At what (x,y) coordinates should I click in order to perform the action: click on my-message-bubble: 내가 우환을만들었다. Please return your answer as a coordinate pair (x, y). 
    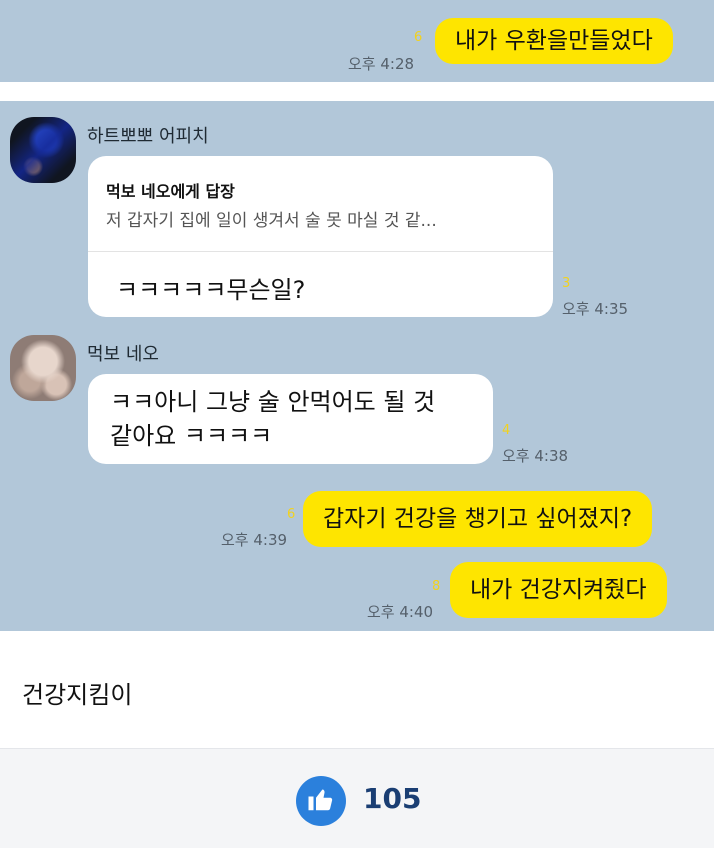
    Looking at the image, I should click on (554, 41).